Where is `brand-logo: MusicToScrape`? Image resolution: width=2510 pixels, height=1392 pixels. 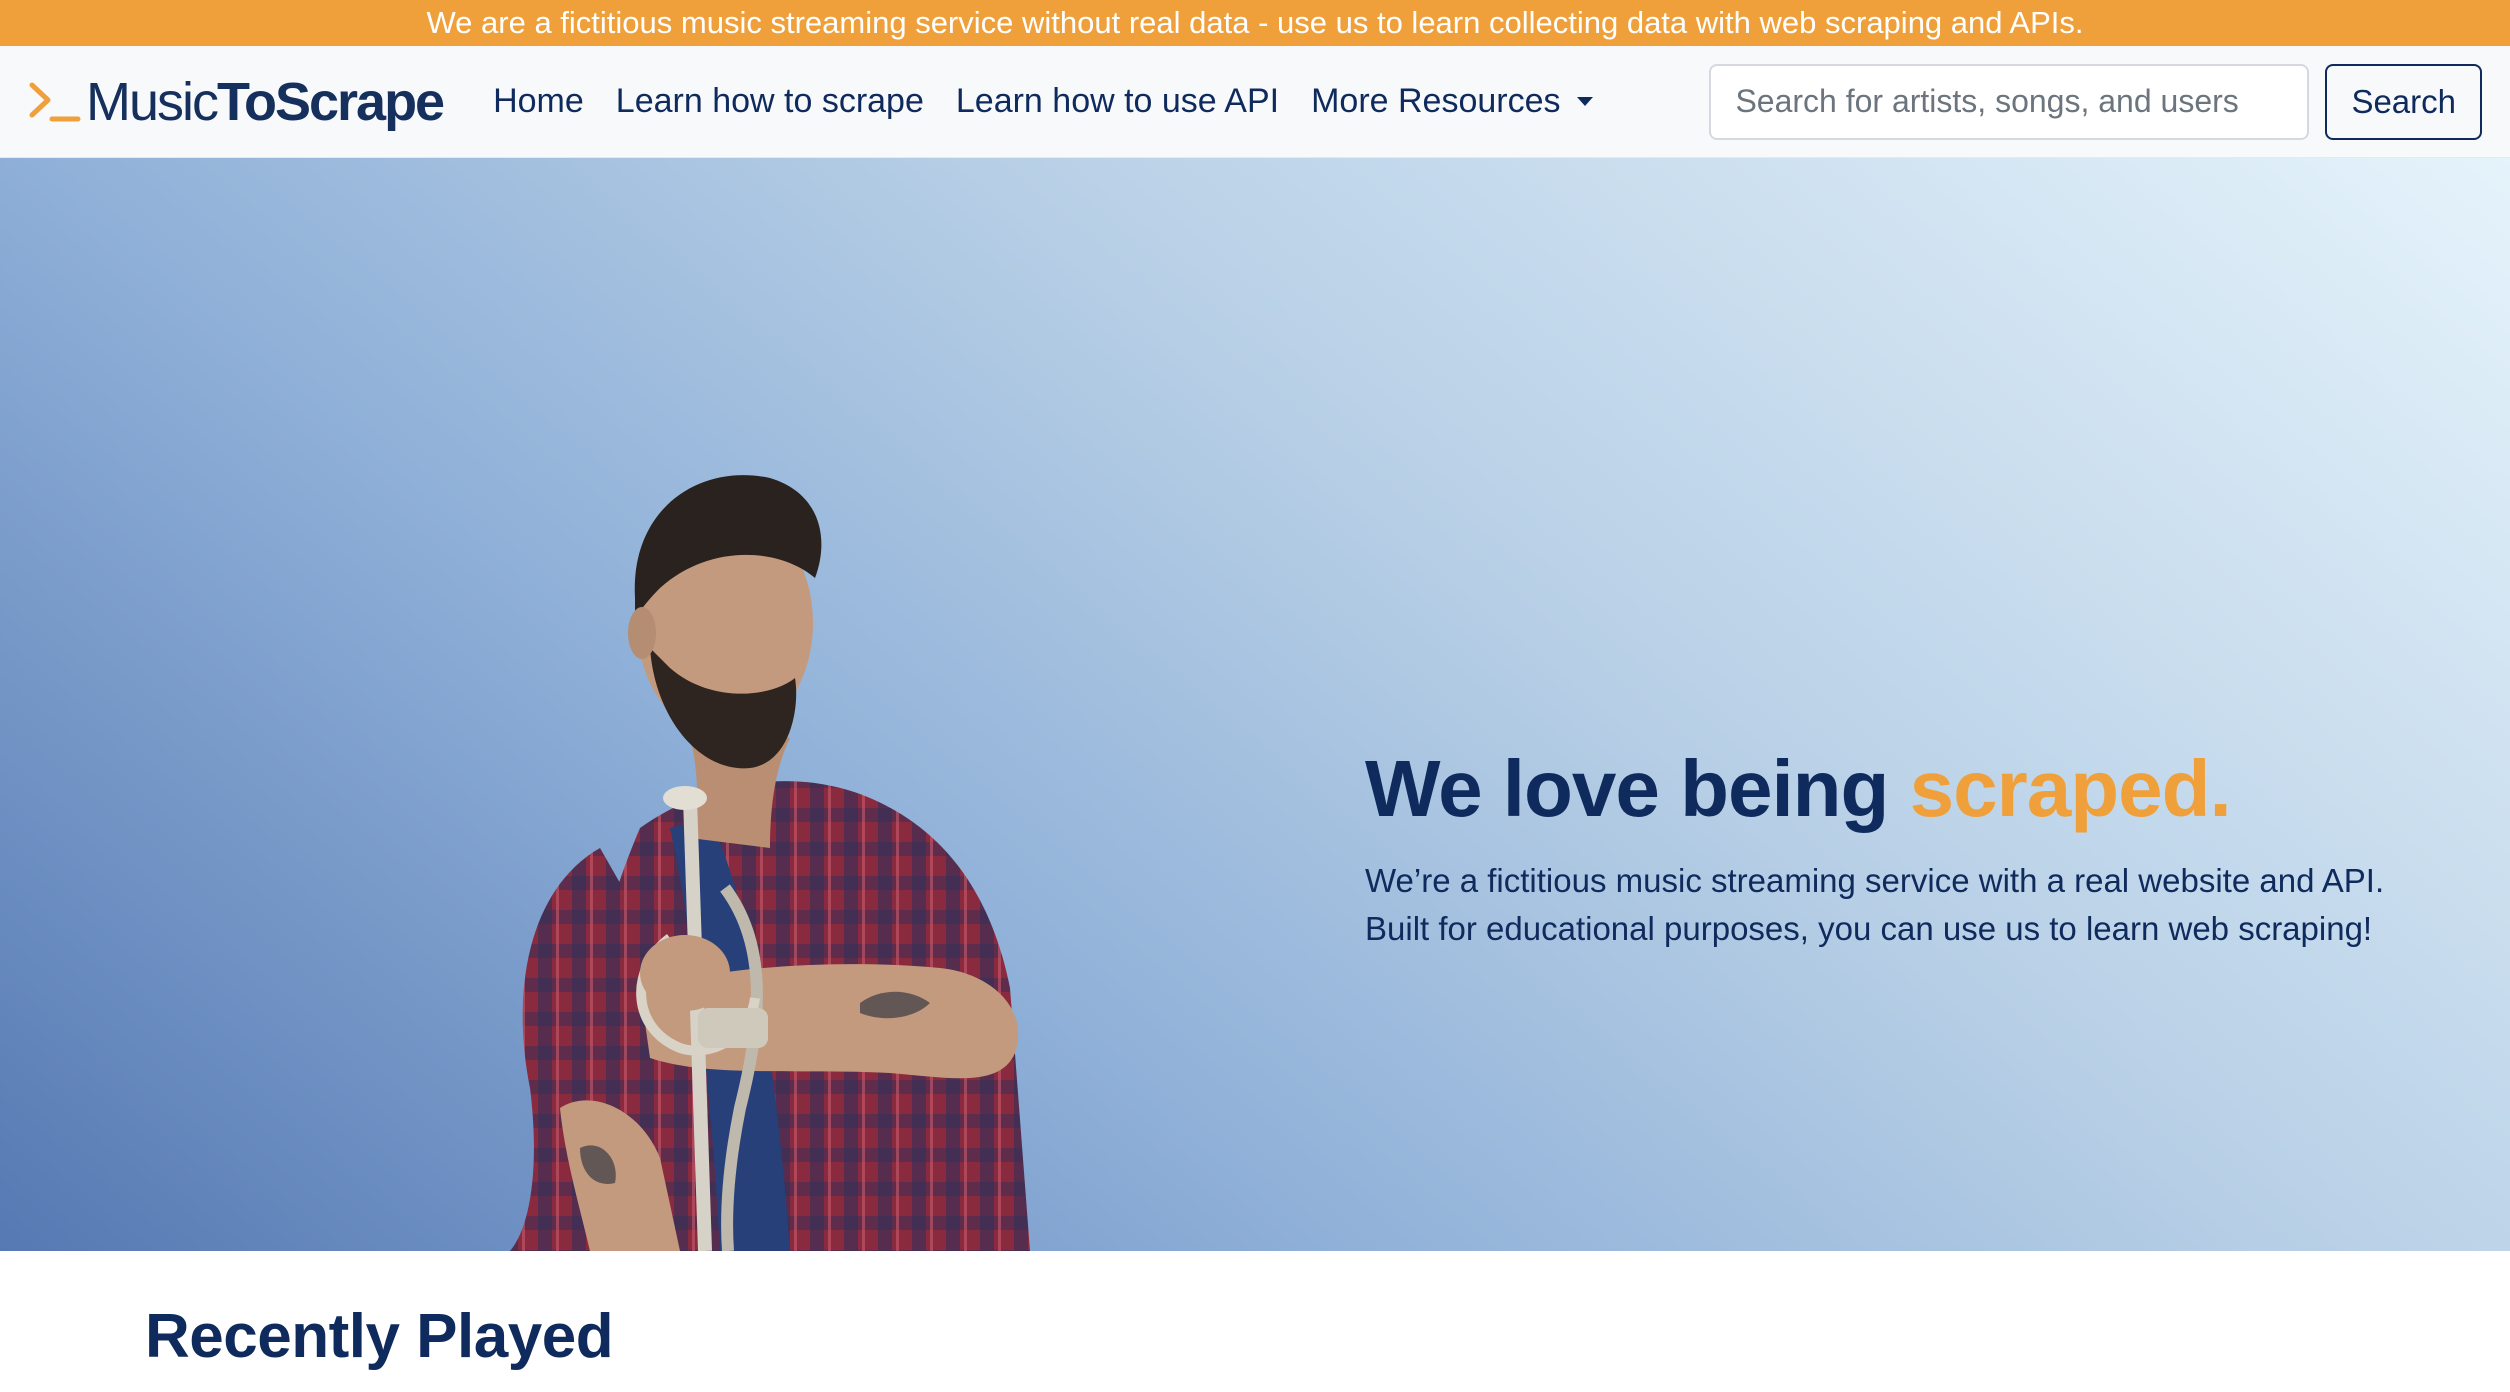
brand-logo: MusicToScrape is located at coordinates (236, 101).